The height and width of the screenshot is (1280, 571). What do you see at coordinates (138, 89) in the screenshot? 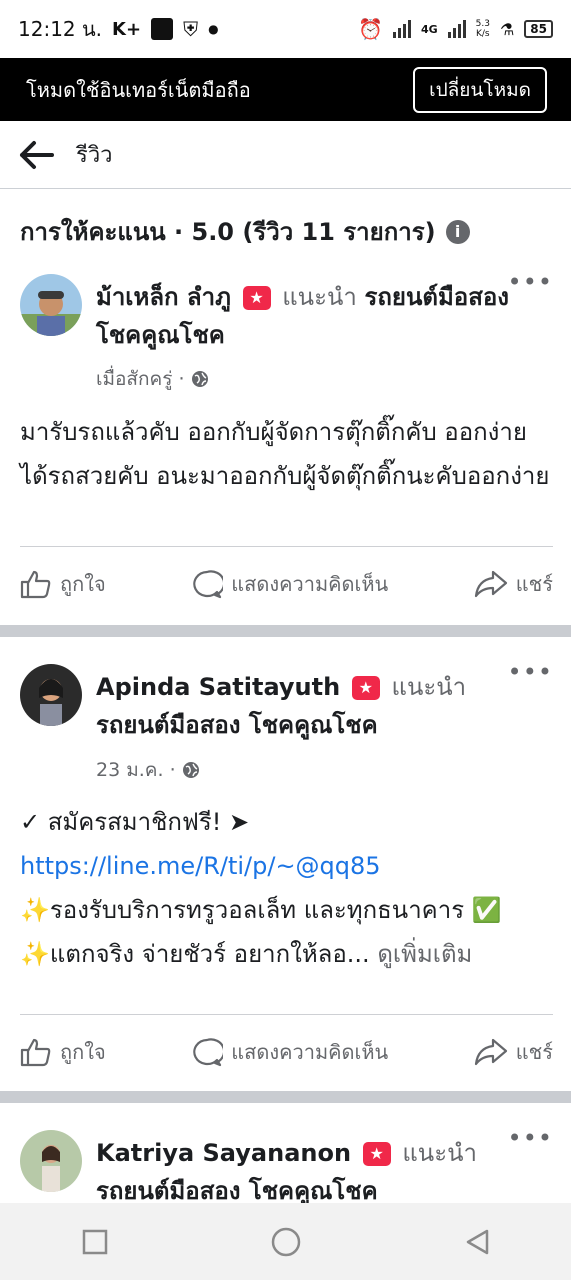
I see `mode-bar-text: โหมดใช้อินเทอร์เน็ตมือถือ` at bounding box center [138, 89].